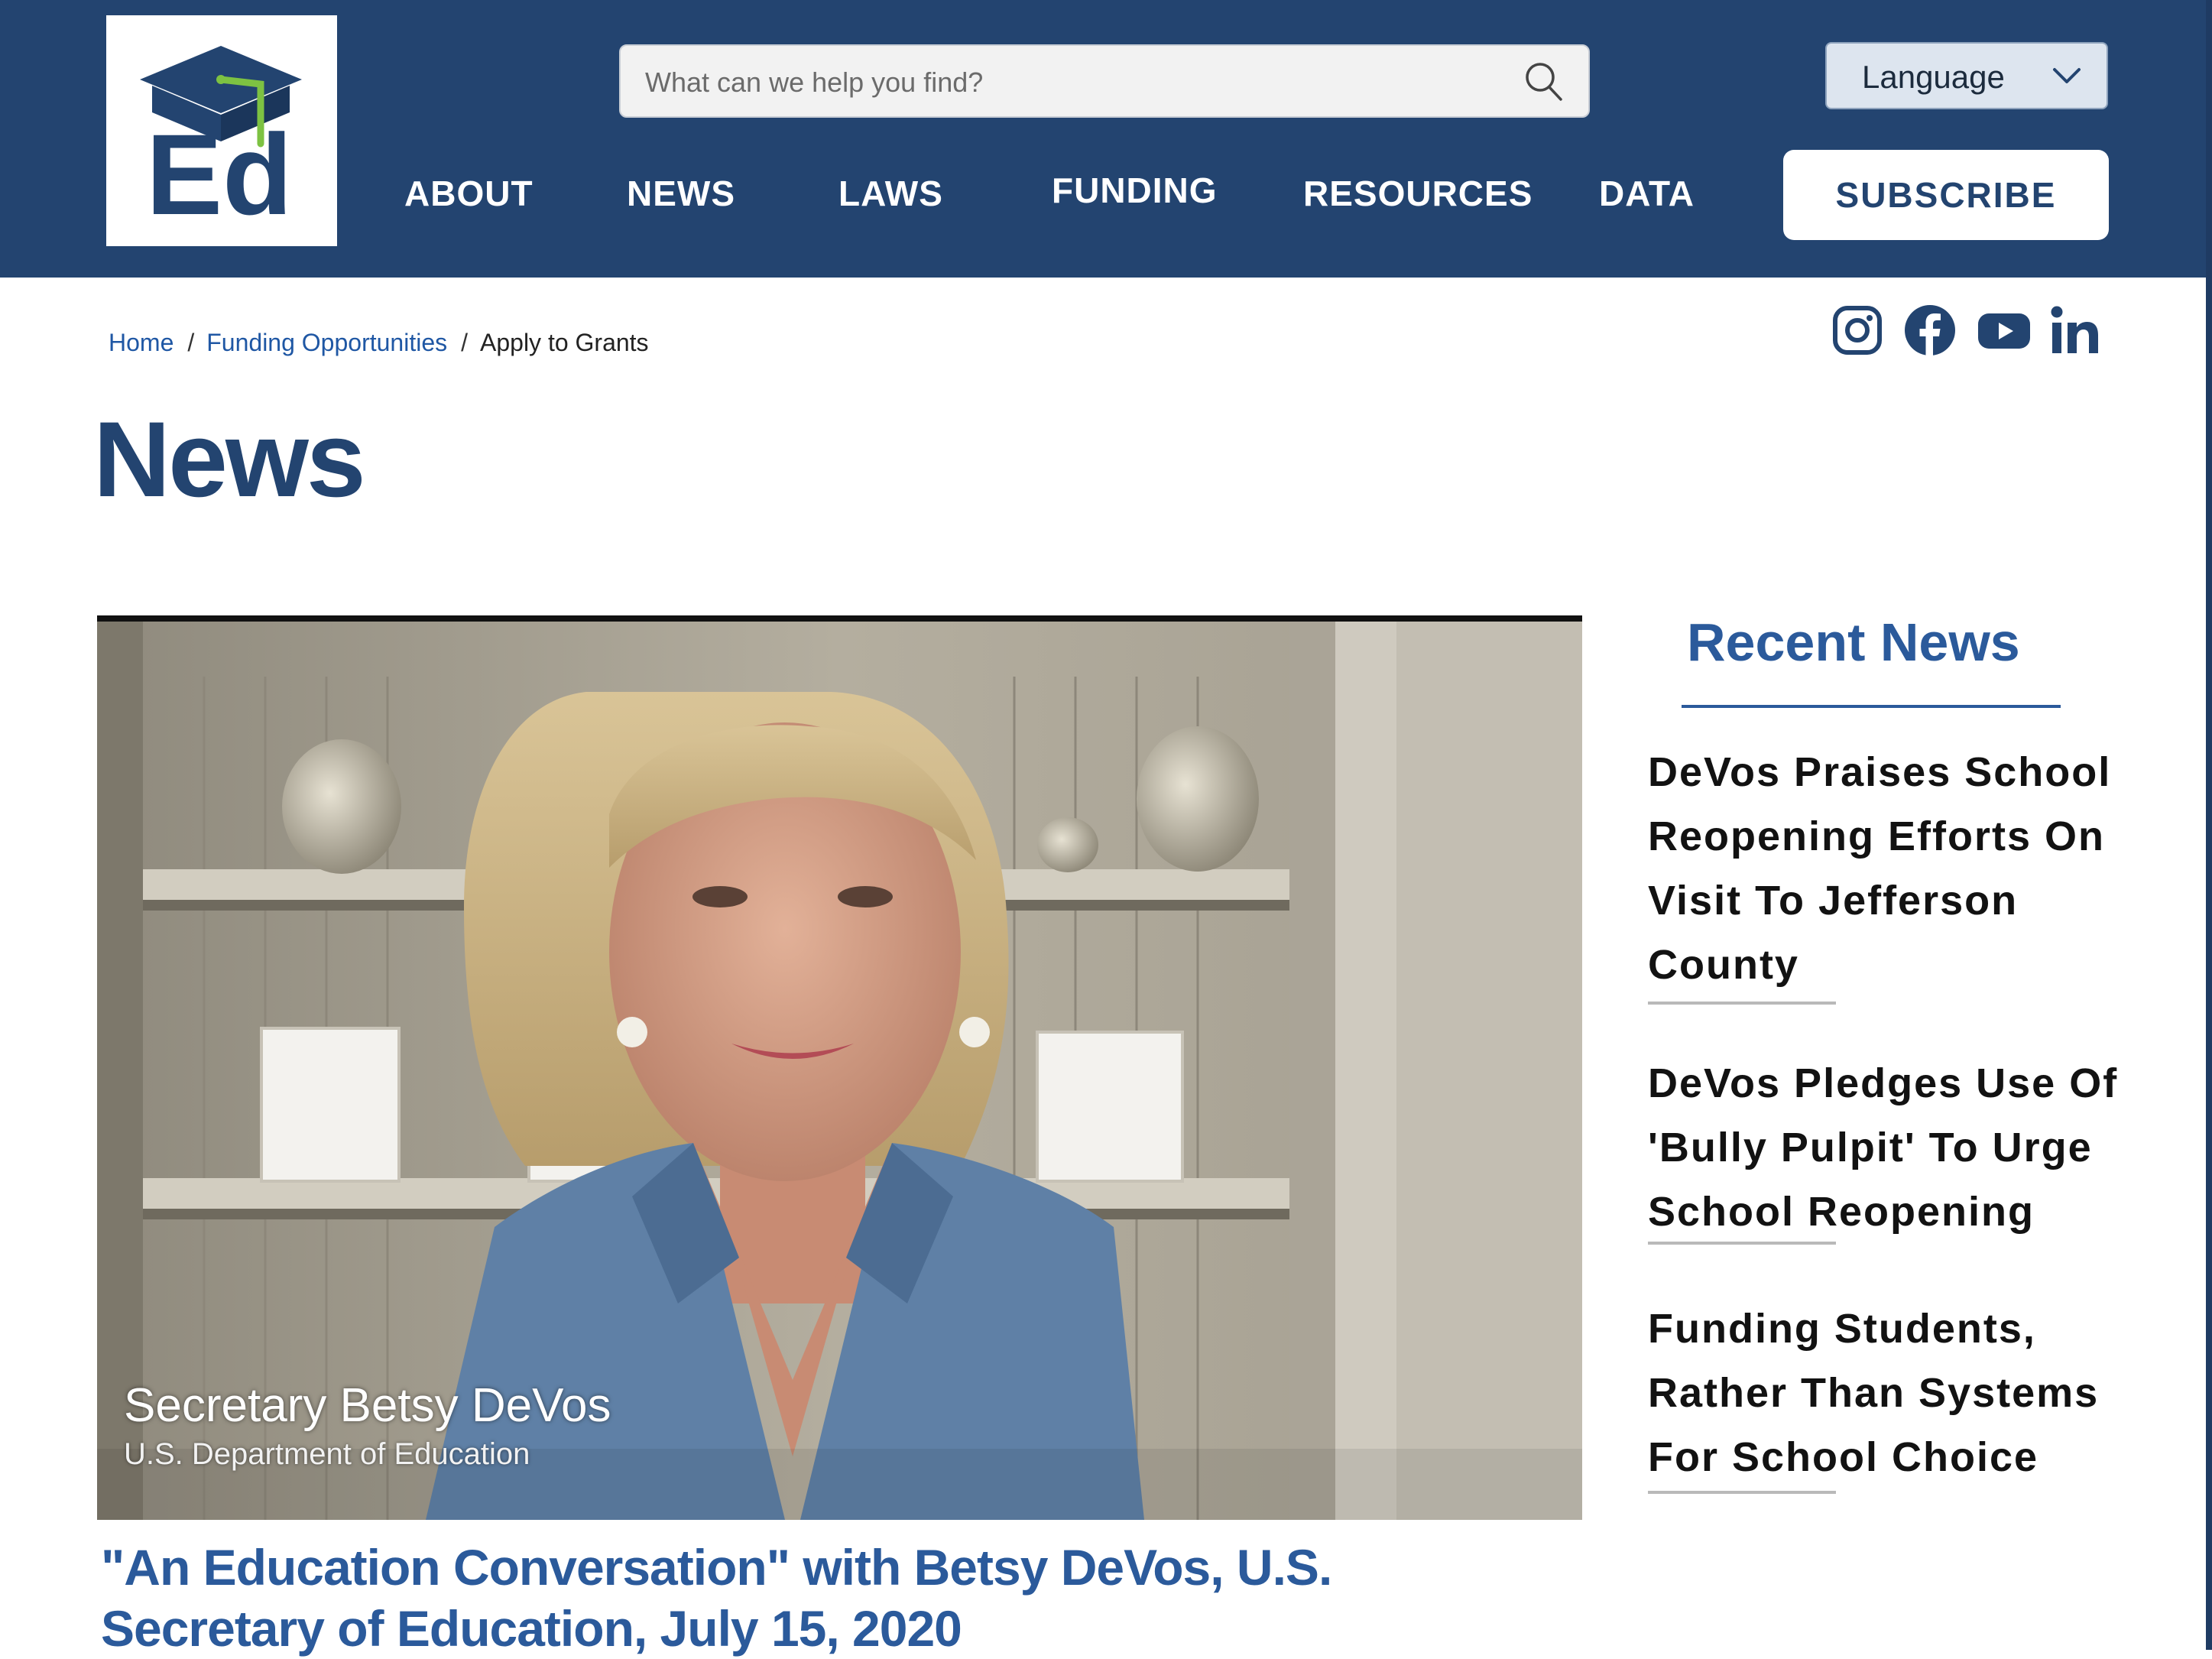 This screenshot has height=1659, width=2212. Describe the element at coordinates (469, 193) in the screenshot. I see `nav-about: ABOUT` at that location.